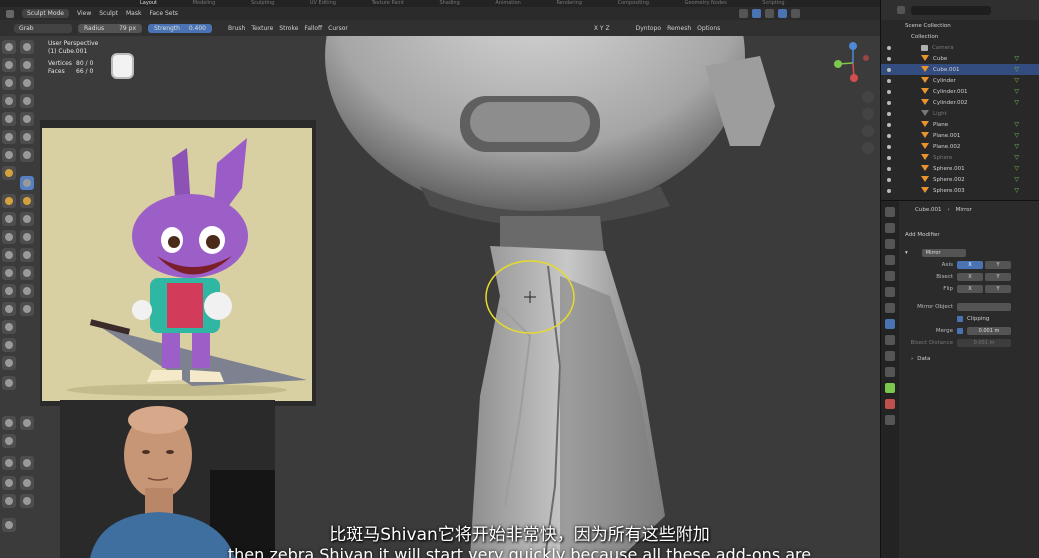 This screenshot has width=1039, height=558. I want to click on camera-view-icon, so click(868, 131).